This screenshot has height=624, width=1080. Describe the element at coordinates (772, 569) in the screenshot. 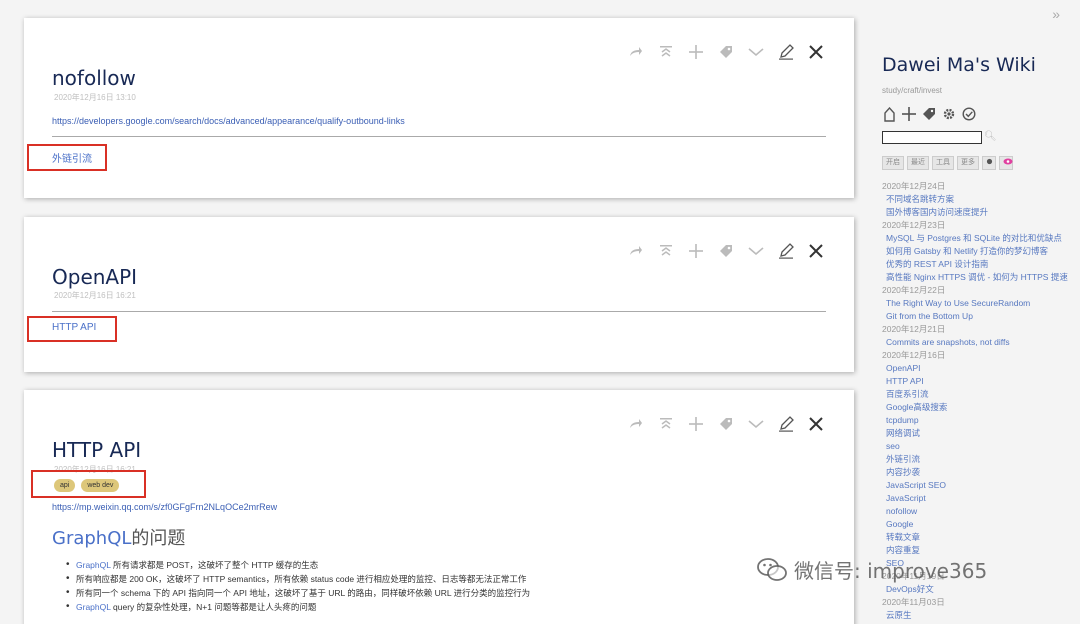

I see `wechat-icon` at that location.